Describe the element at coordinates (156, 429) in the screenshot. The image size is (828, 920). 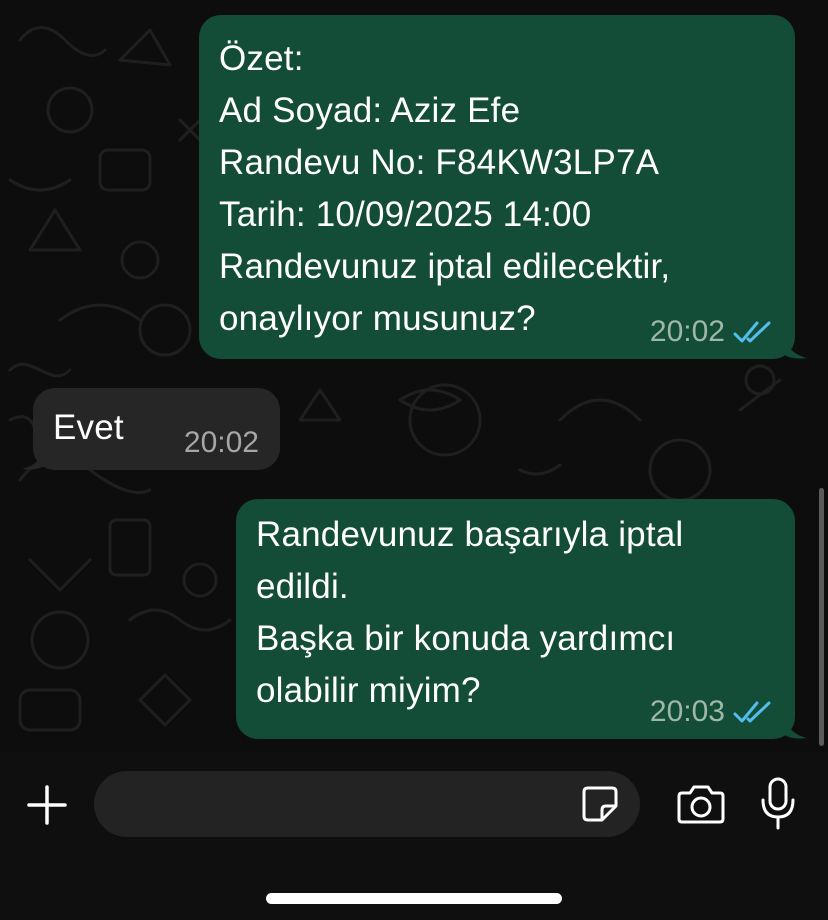
I see `incoming-message-bubble: Evet 20:02` at that location.